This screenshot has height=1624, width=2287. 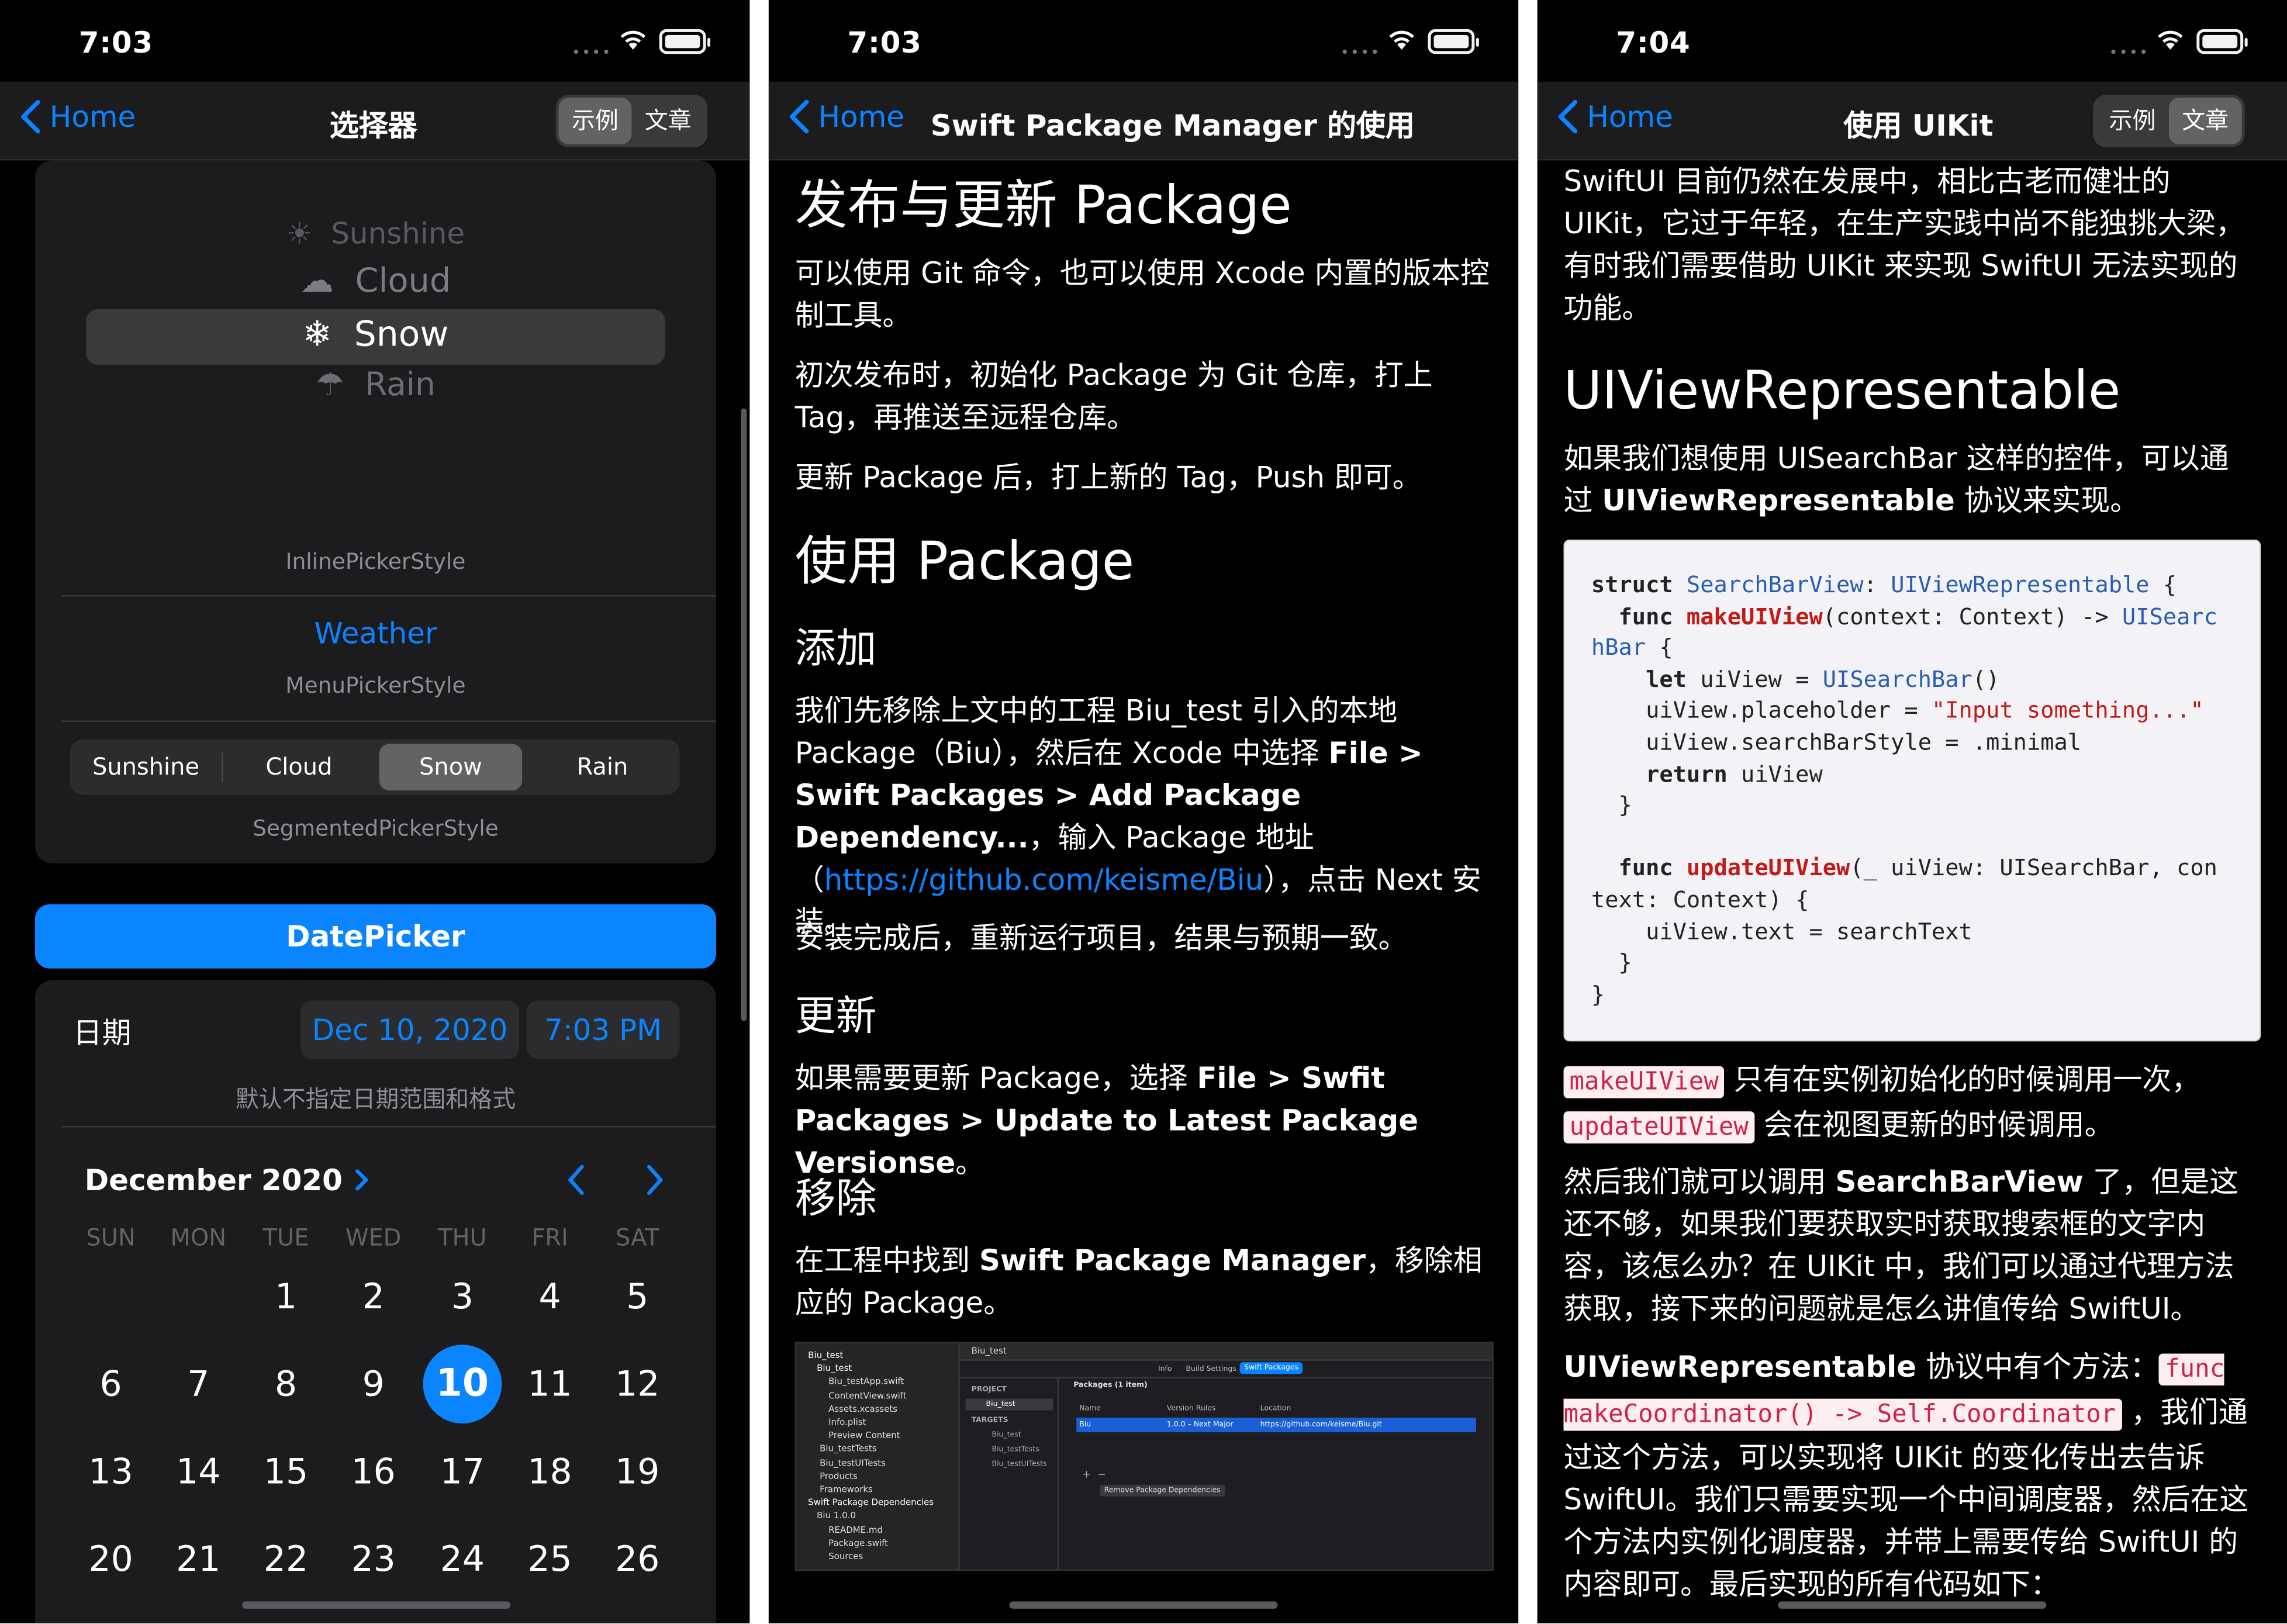 I want to click on calendar-day: 2, so click(x=374, y=1297).